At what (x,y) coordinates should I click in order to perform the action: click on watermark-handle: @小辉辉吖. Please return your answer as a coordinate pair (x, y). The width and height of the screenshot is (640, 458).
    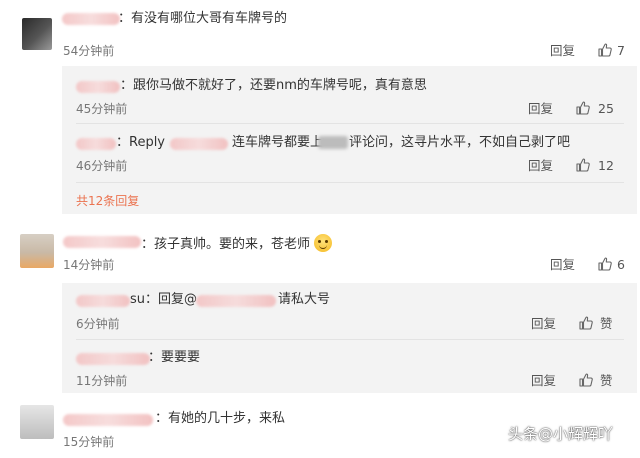
    Looking at the image, I should click on (576, 434).